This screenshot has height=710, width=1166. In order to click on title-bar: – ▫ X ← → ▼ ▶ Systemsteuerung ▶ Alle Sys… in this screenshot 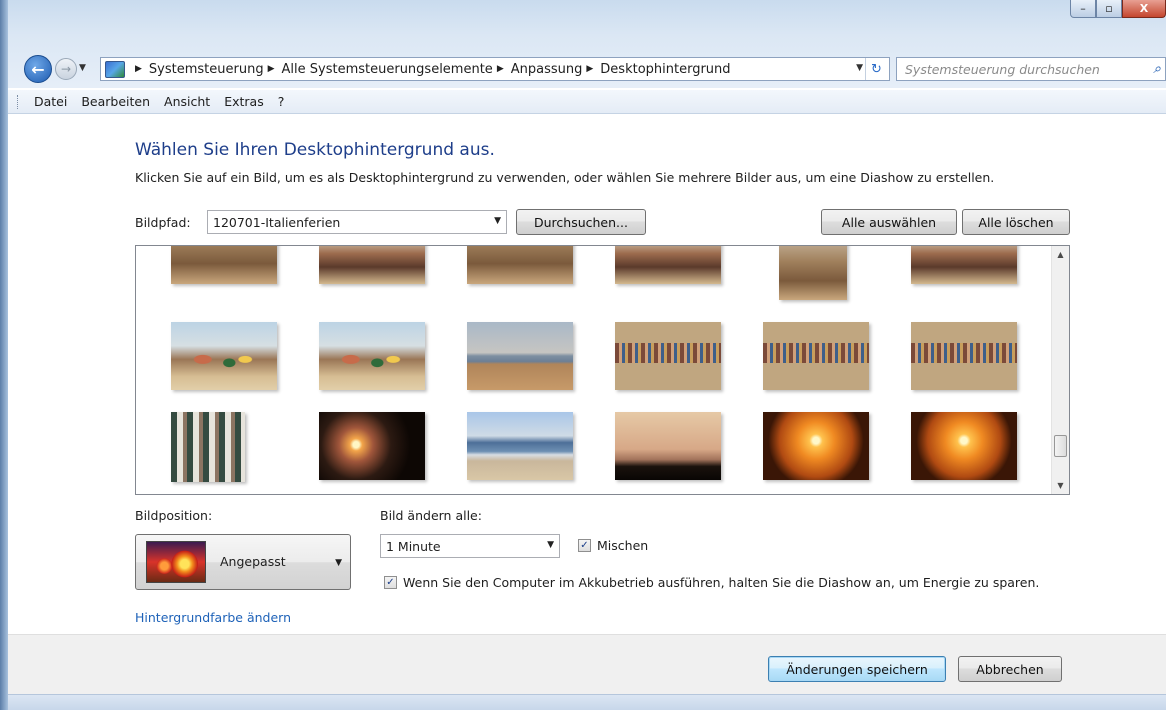, I will do `click(587, 44)`.